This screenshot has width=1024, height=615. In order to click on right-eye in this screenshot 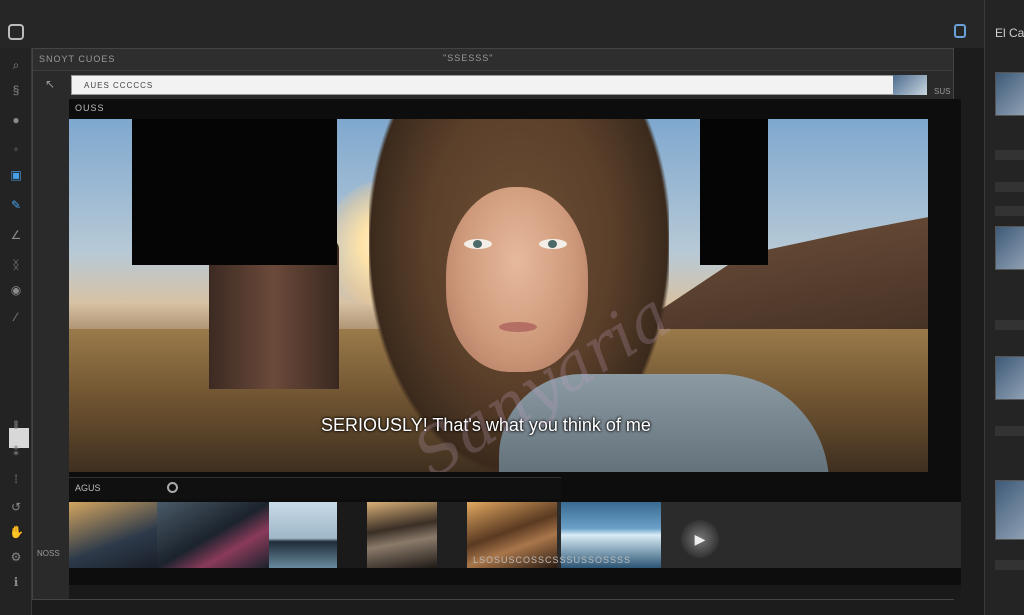, I will do `click(553, 244)`.